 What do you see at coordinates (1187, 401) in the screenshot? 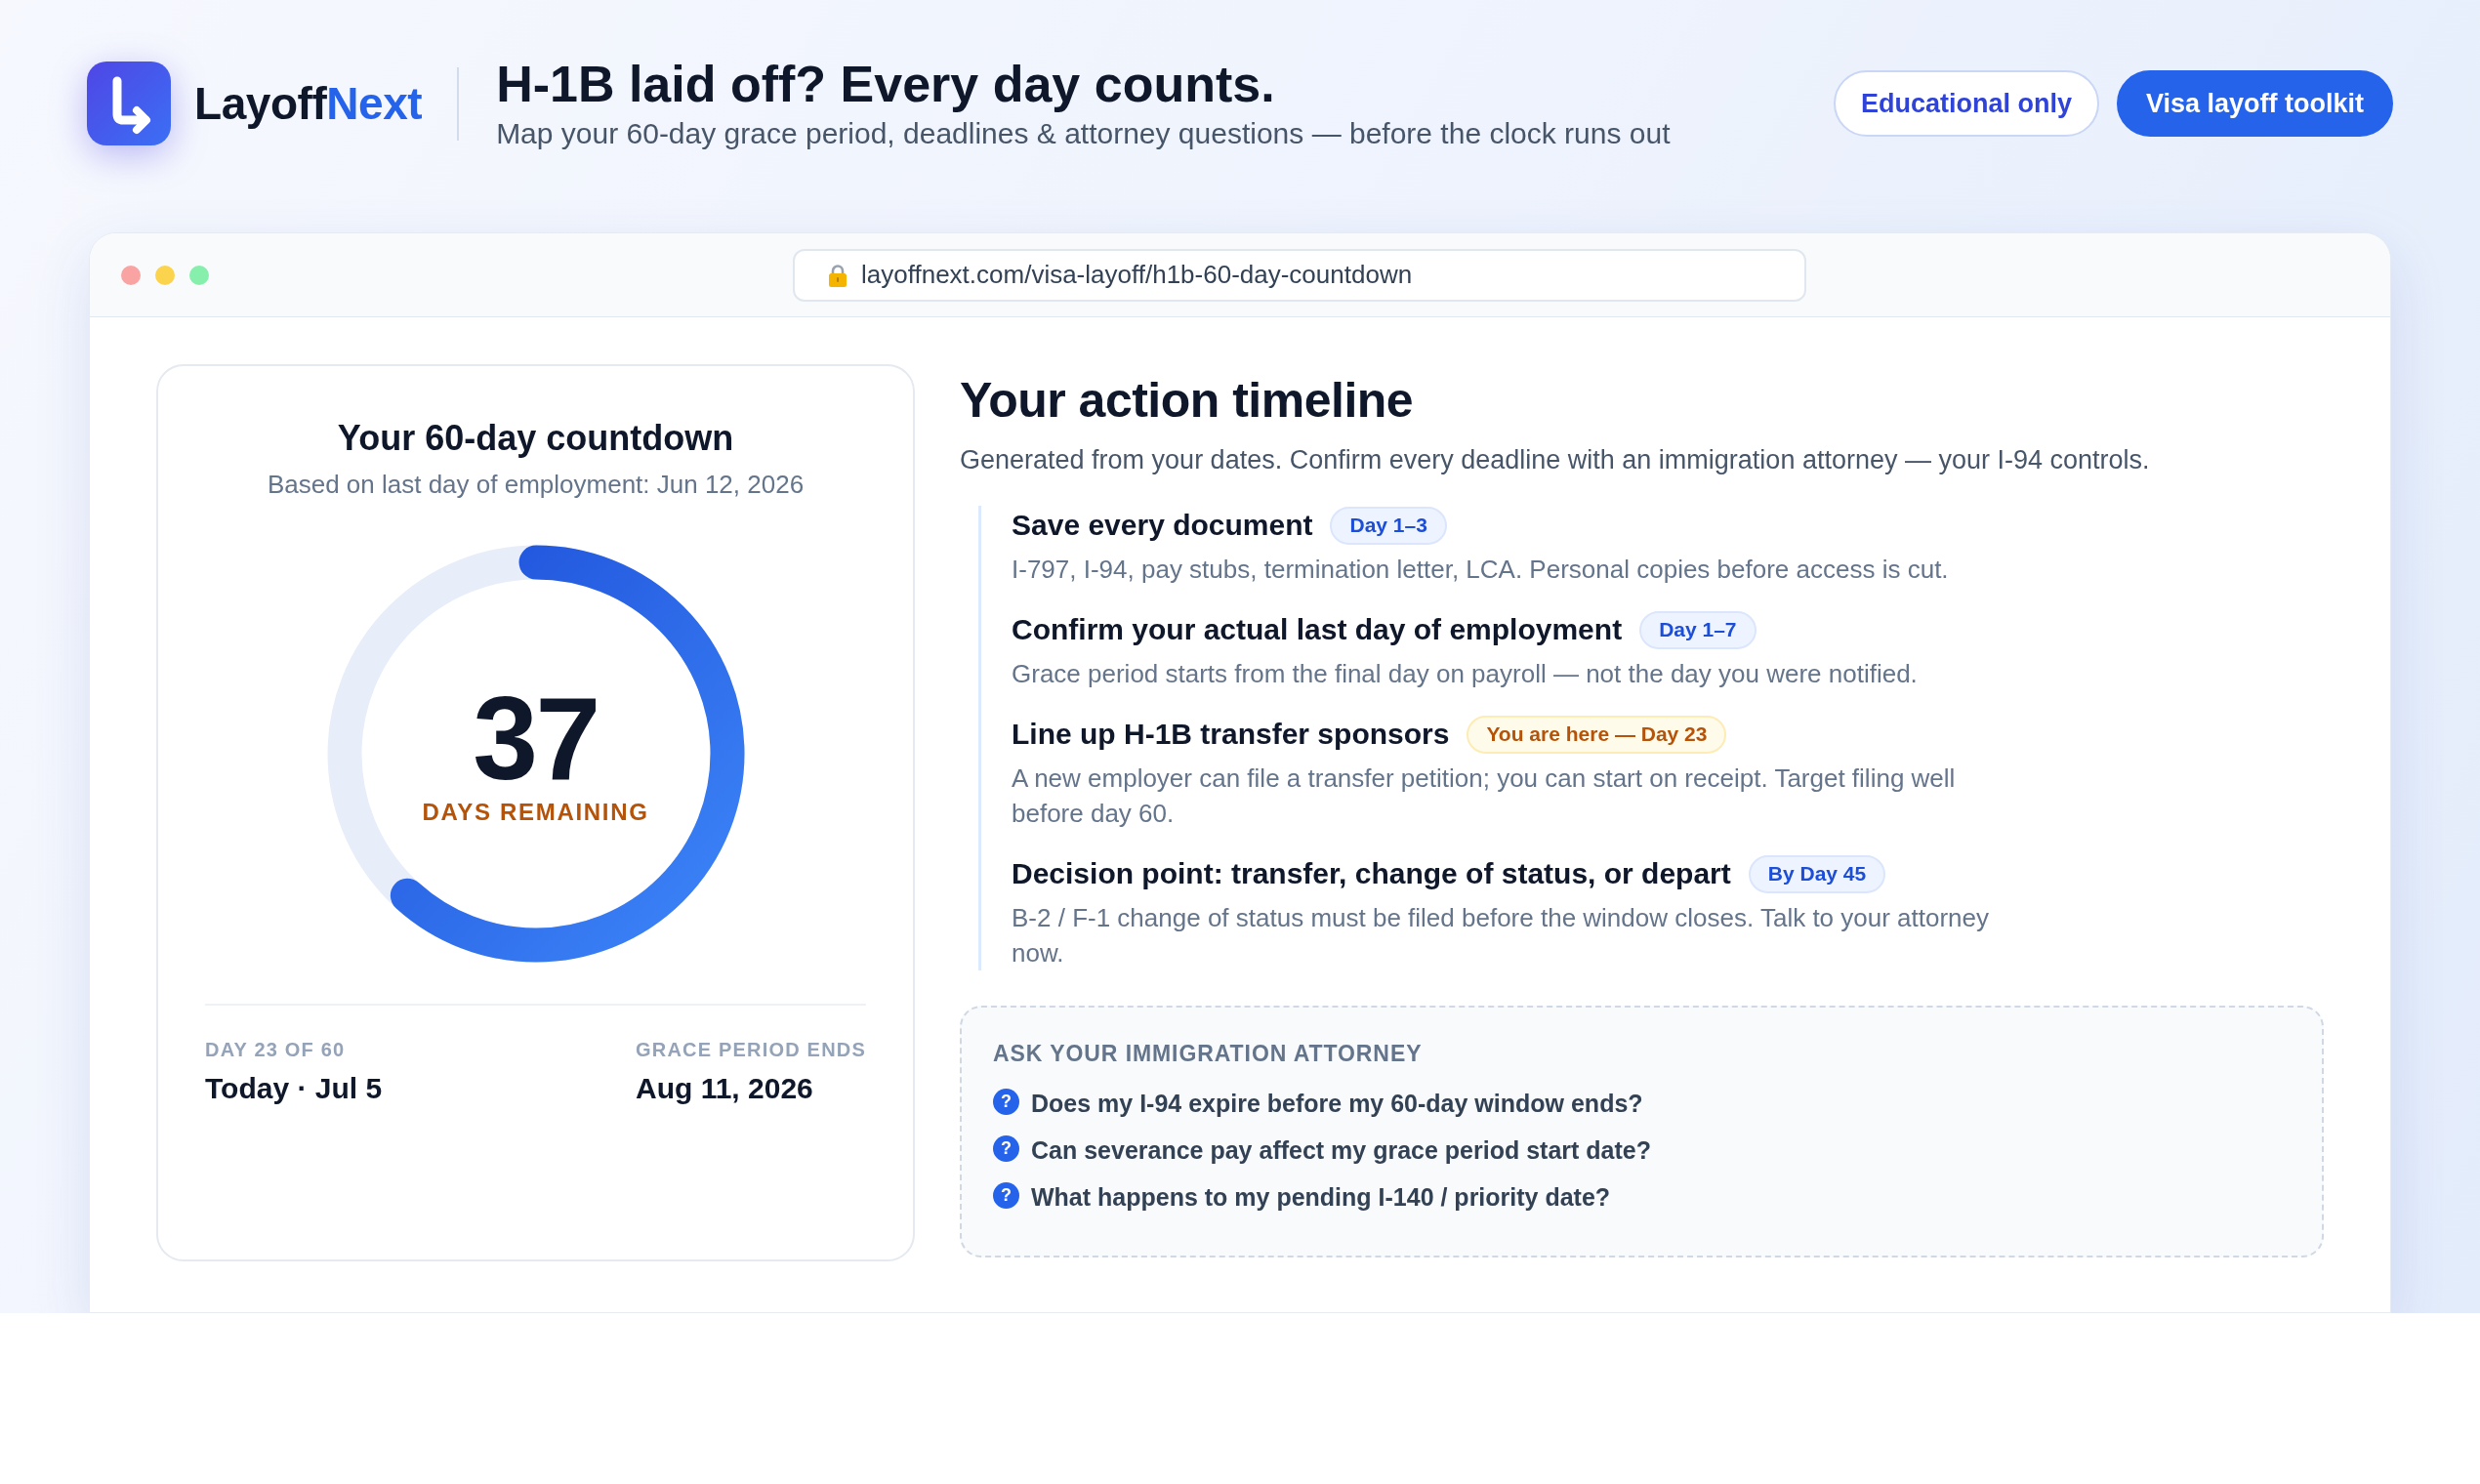
I see `section-title: Your action timeline` at bounding box center [1187, 401].